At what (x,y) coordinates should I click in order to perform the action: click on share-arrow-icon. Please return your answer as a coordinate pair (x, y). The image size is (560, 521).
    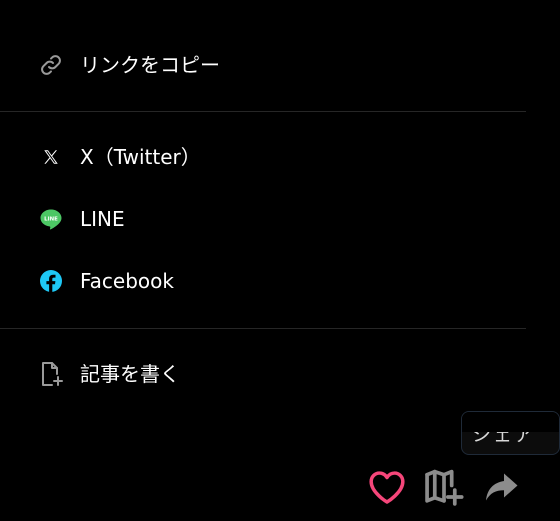
    Looking at the image, I should click on (501, 489).